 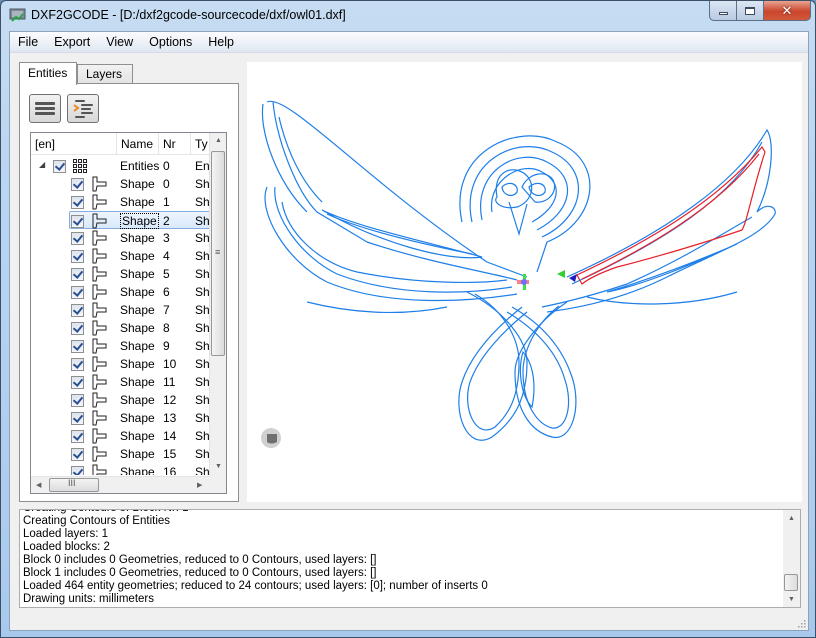 I want to click on maximize-button, so click(x=750, y=11).